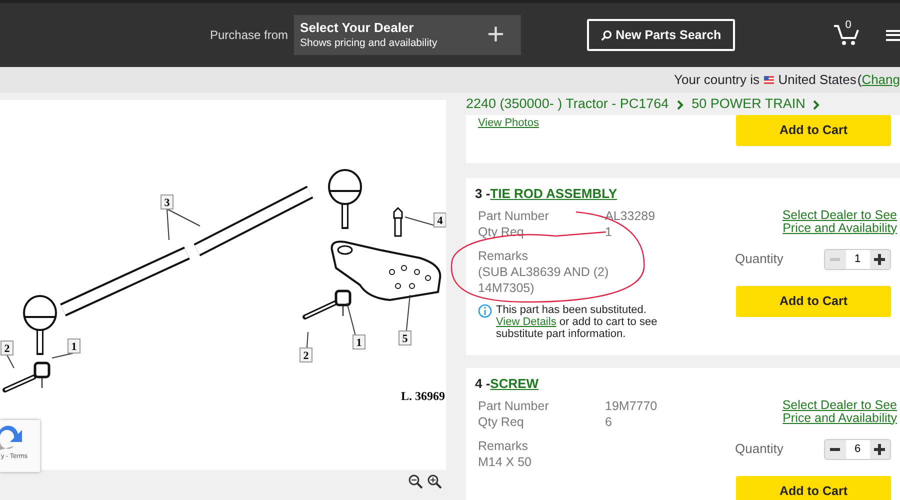 The width and height of the screenshot is (900, 500). What do you see at coordinates (608, 232) in the screenshot?
I see `field-value: 1` at bounding box center [608, 232].